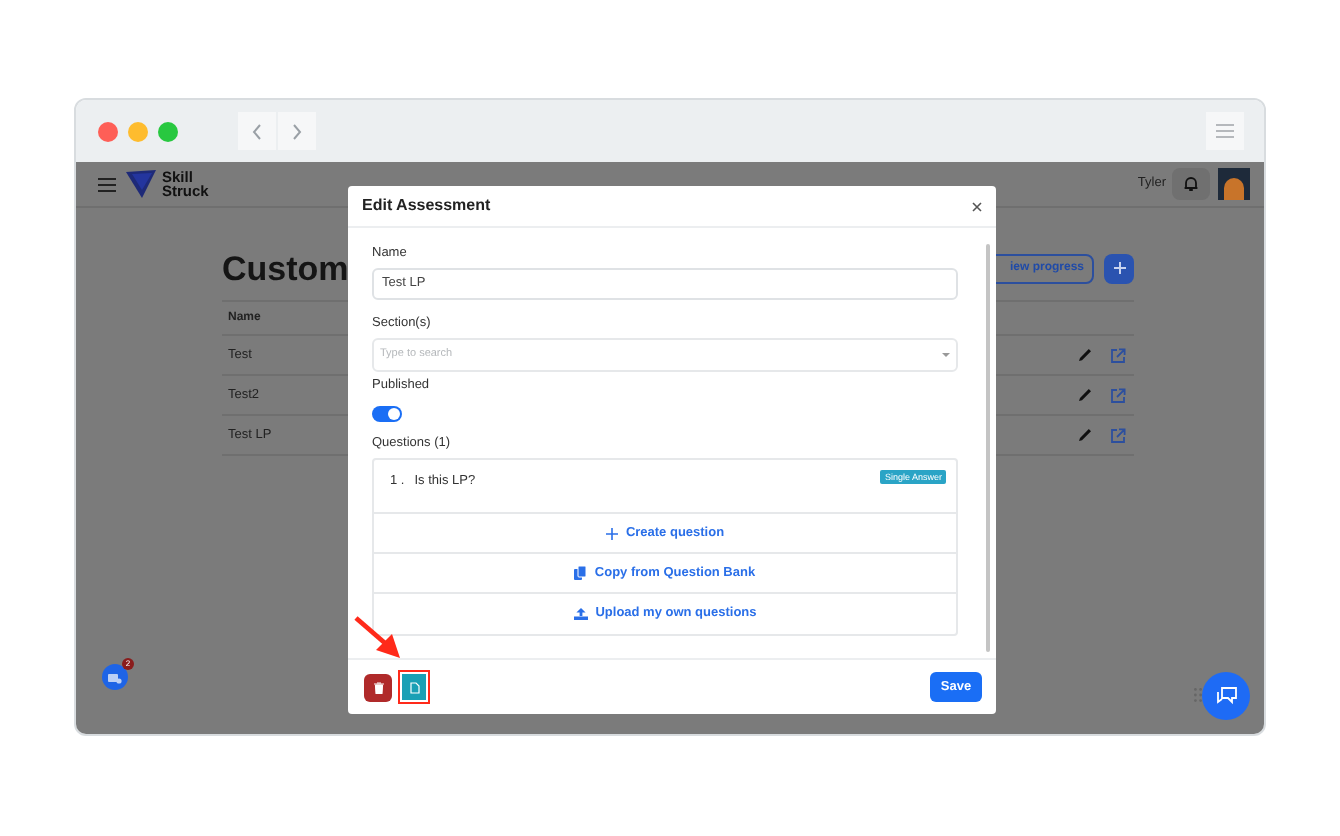 Image resolution: width=1340 pixels, height=836 pixels. I want to click on page-title: Custom, so click(285, 268).